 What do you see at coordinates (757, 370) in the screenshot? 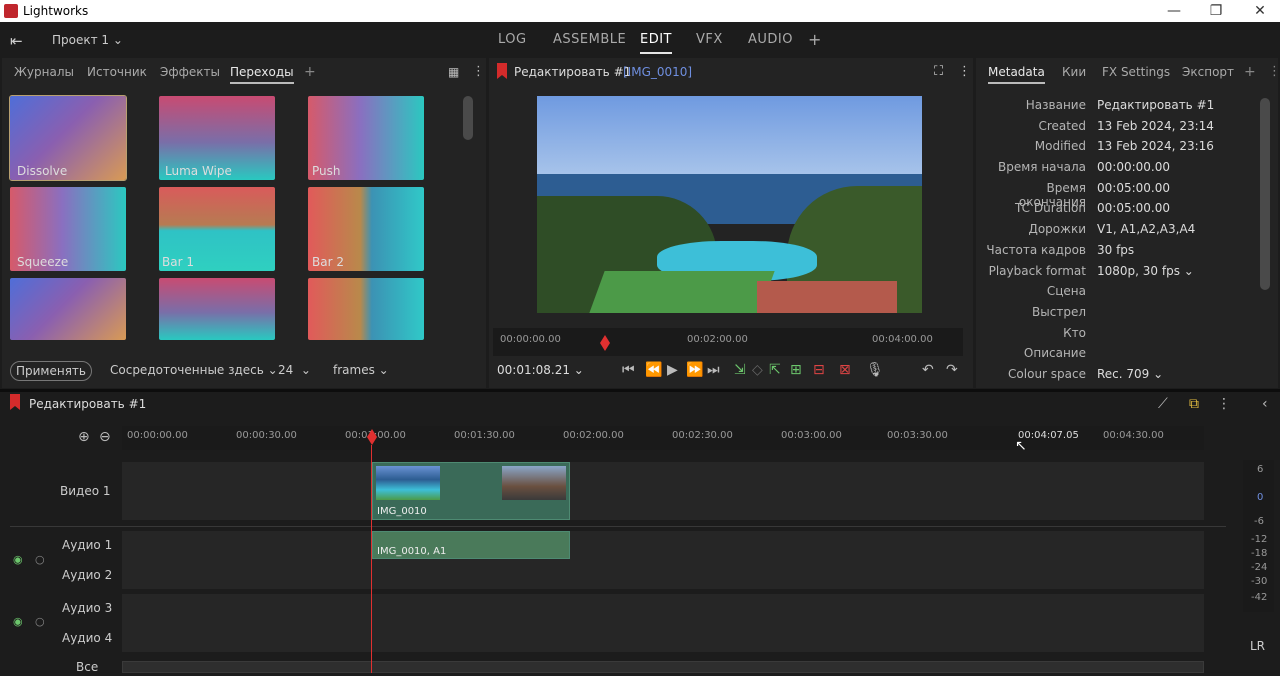
I see `clear-marks-icon: ◇` at bounding box center [757, 370].